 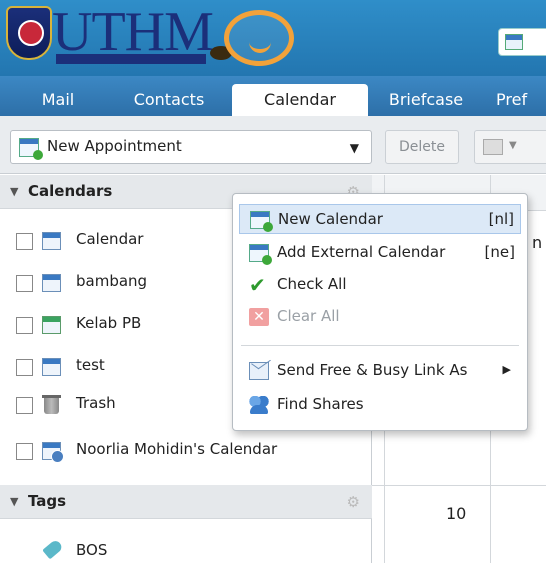 What do you see at coordinates (261, 221) in the screenshot?
I see `new-calendar-icon` at bounding box center [261, 221].